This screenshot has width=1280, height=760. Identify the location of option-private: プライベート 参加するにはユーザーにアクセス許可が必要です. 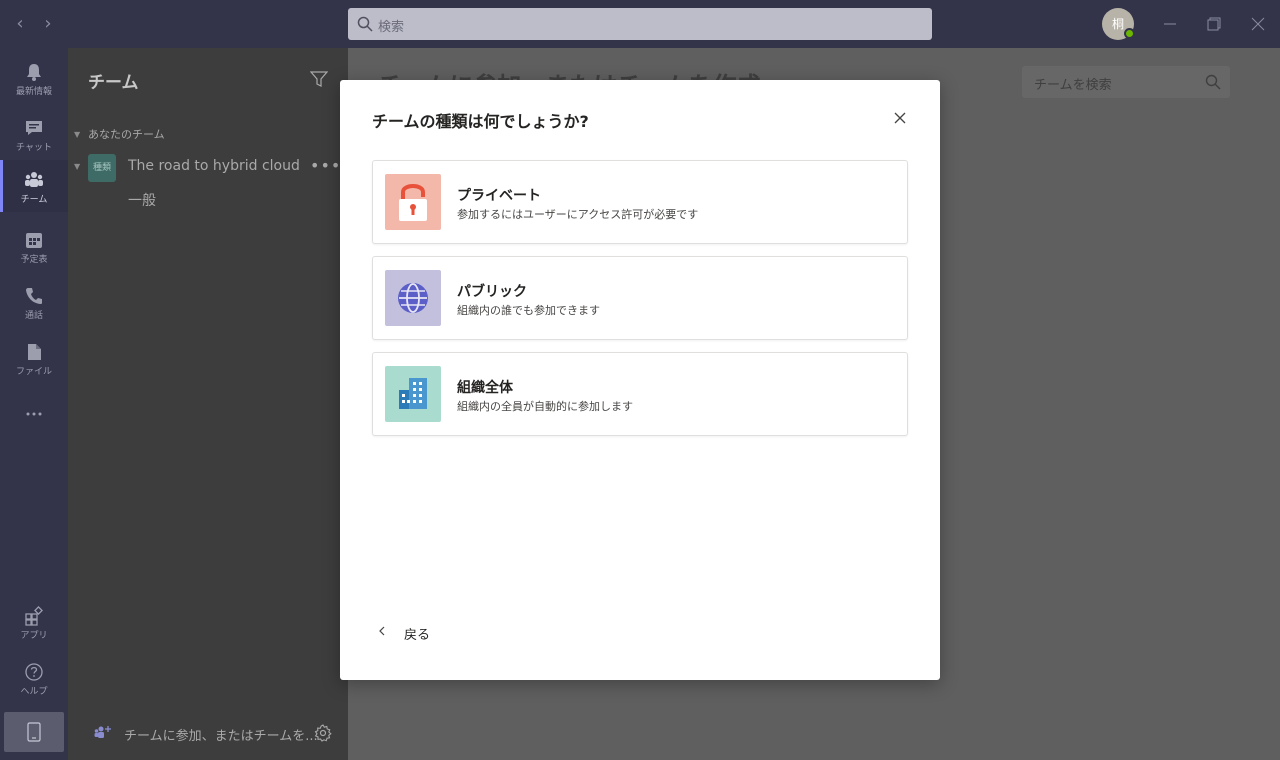
(640, 202).